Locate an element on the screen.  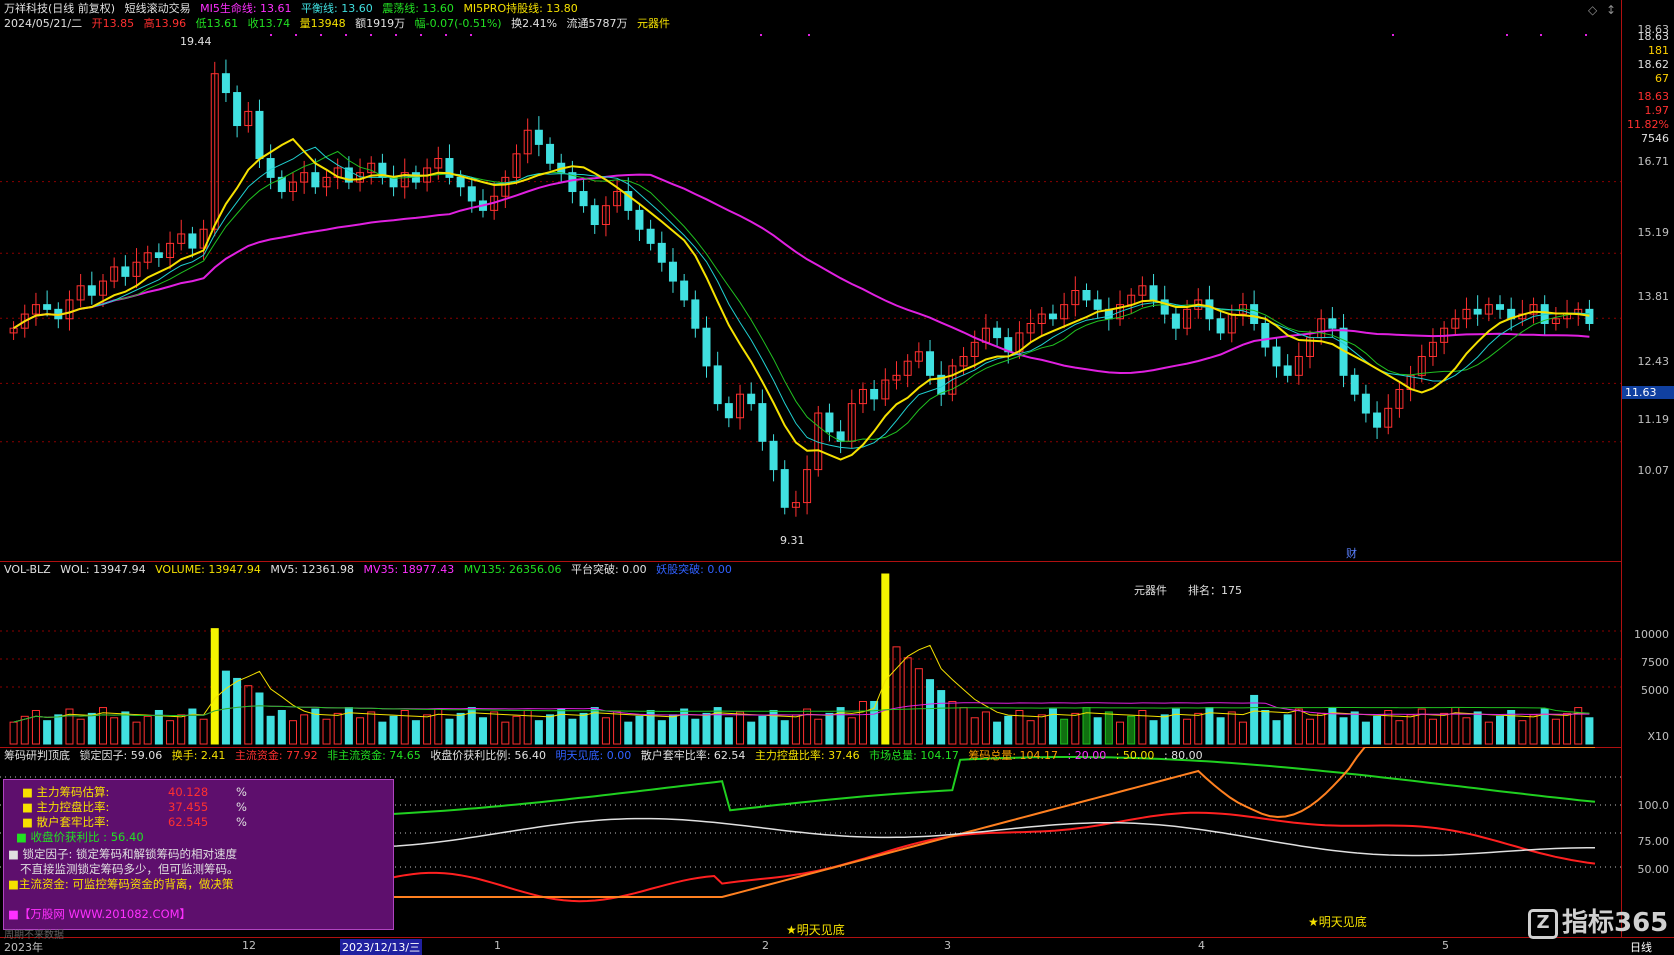
watermark-logo: Z 指标365 is located at coordinates (1598, 920).